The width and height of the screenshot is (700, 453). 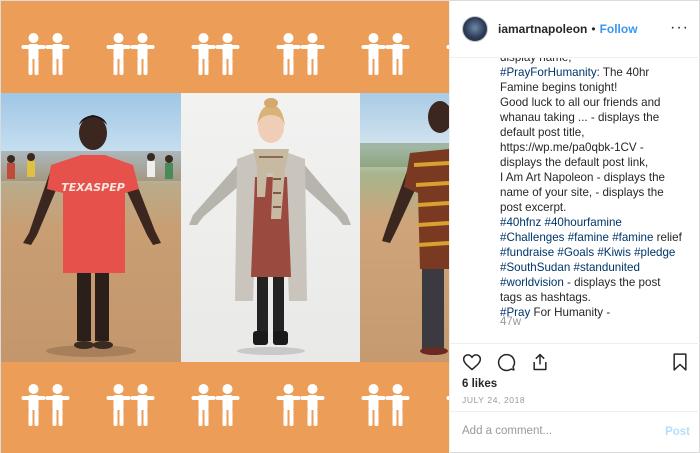 I want to click on caption-line: displays the default post link,, so click(x=574, y=162).